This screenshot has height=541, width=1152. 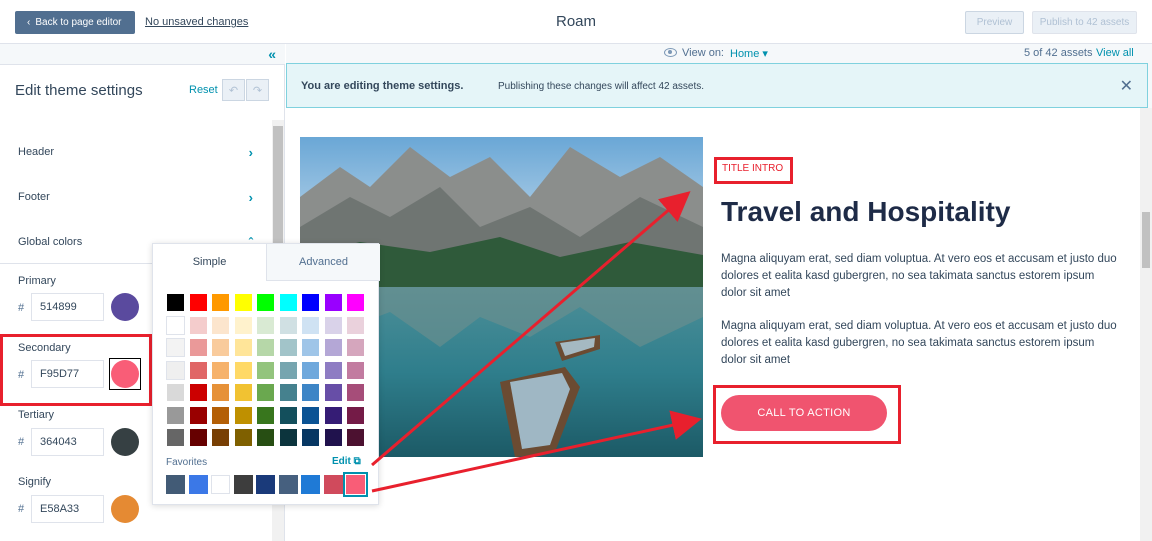 I want to click on sidebar-item-header: Header ›, so click(x=135, y=152).